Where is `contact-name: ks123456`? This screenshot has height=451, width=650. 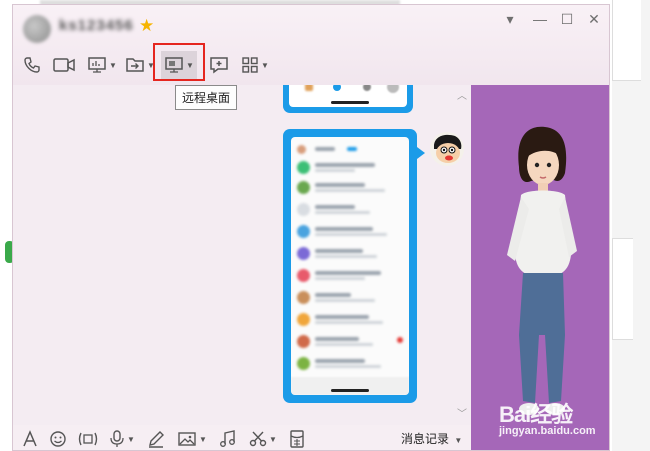
contact-name: ks123456 is located at coordinates (96, 25).